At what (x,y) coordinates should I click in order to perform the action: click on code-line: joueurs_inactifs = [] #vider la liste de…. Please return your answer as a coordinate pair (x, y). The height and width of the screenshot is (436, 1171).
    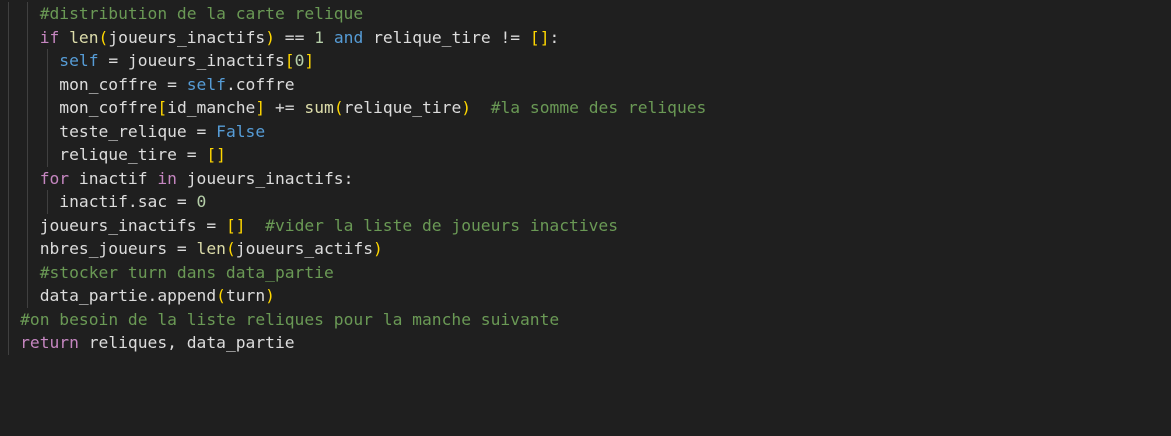
    Looking at the image, I should click on (353, 225).